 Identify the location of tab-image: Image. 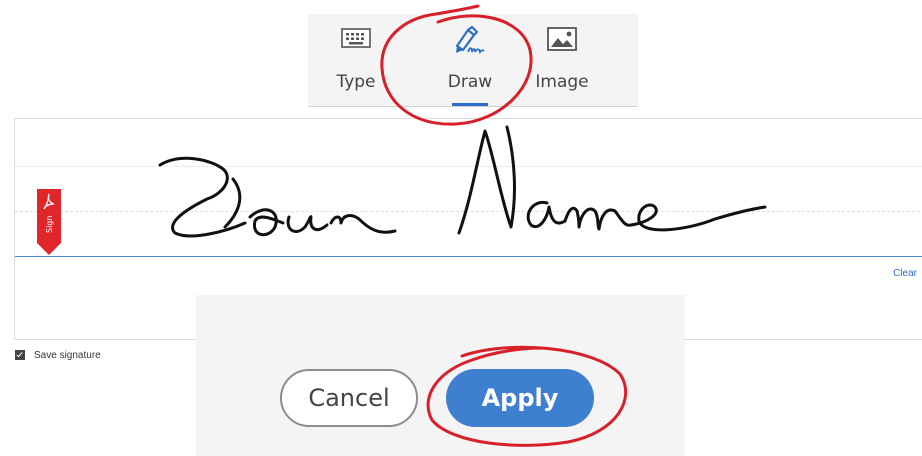
(562, 60).